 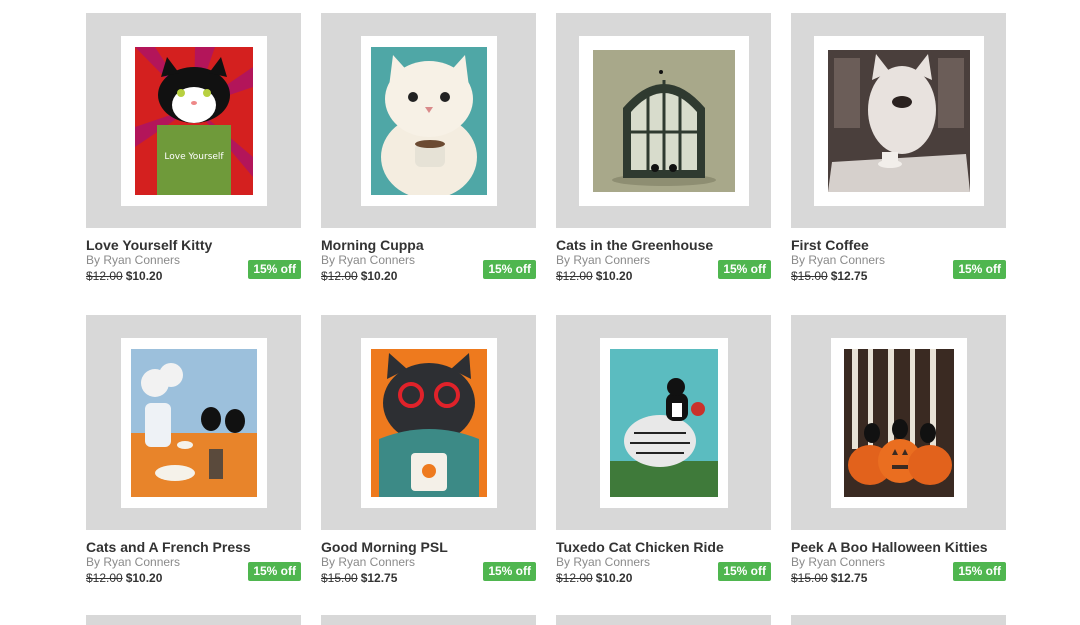 I want to click on product-thumbnail: Love Yourself, so click(x=193, y=120).